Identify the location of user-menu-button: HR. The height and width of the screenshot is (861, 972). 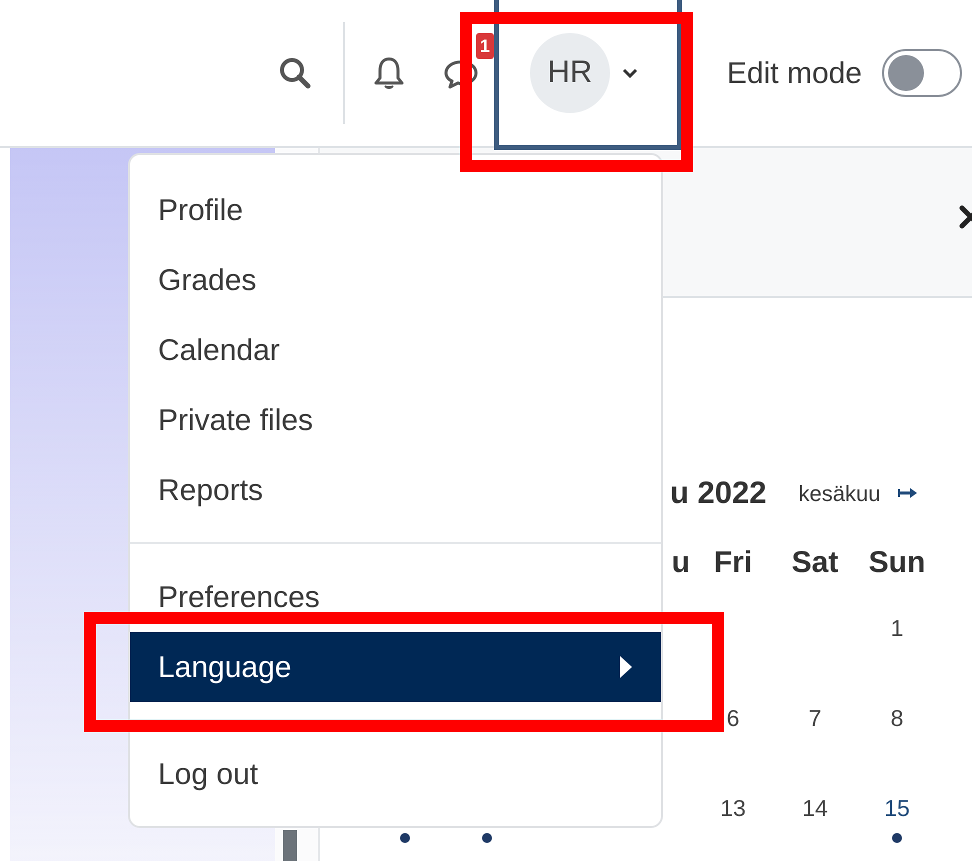
(588, 75).